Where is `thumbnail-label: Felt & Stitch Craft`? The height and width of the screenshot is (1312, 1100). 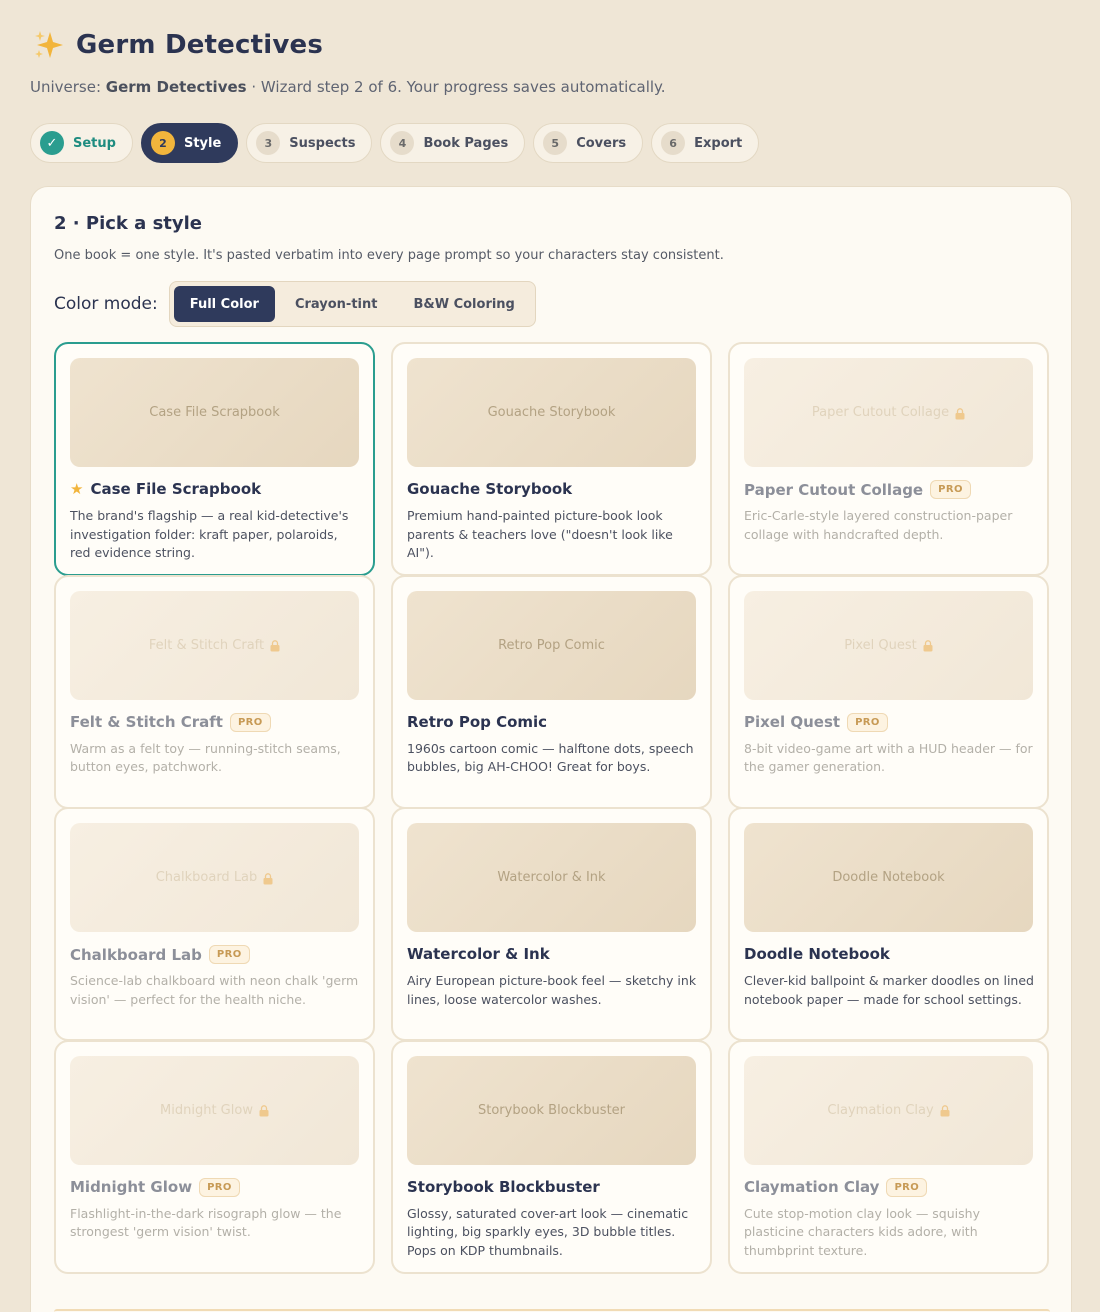
thumbnail-label: Felt & Stitch Craft is located at coordinates (206, 645).